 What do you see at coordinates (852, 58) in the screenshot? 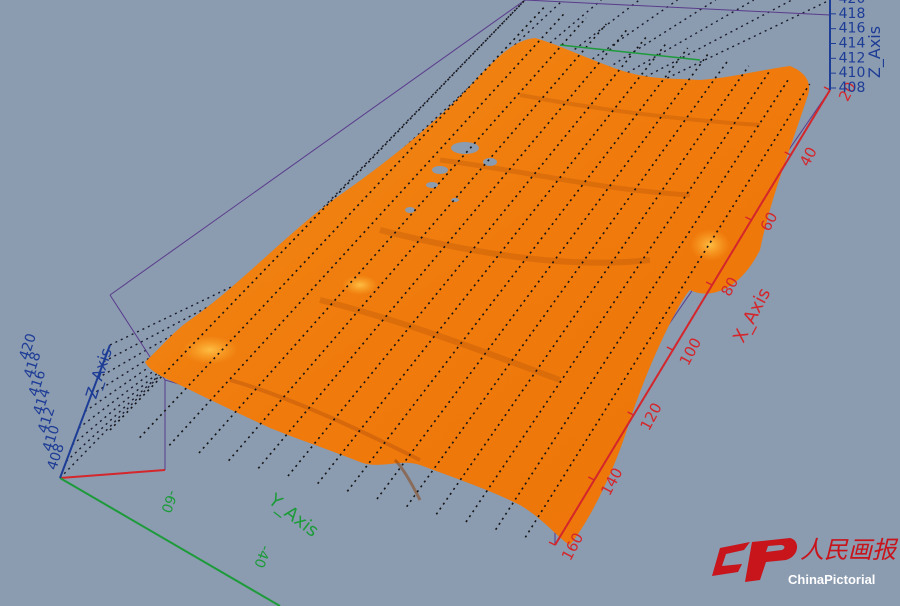
I see `z-tick-label: 412` at bounding box center [852, 58].